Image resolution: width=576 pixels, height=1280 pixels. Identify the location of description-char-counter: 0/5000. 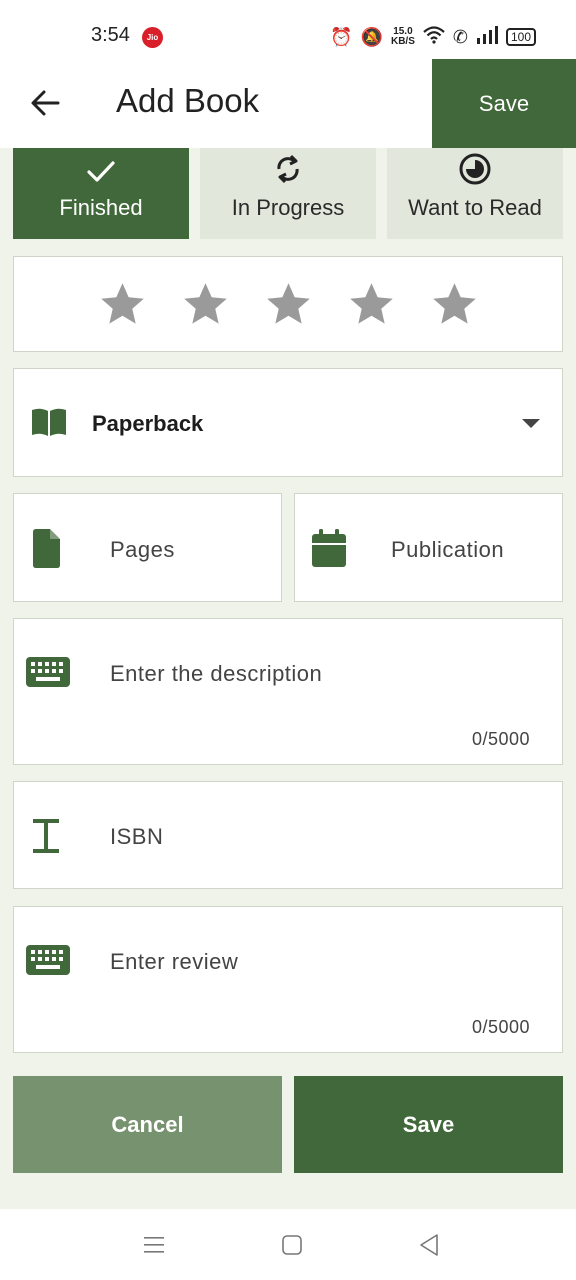
(500, 739).